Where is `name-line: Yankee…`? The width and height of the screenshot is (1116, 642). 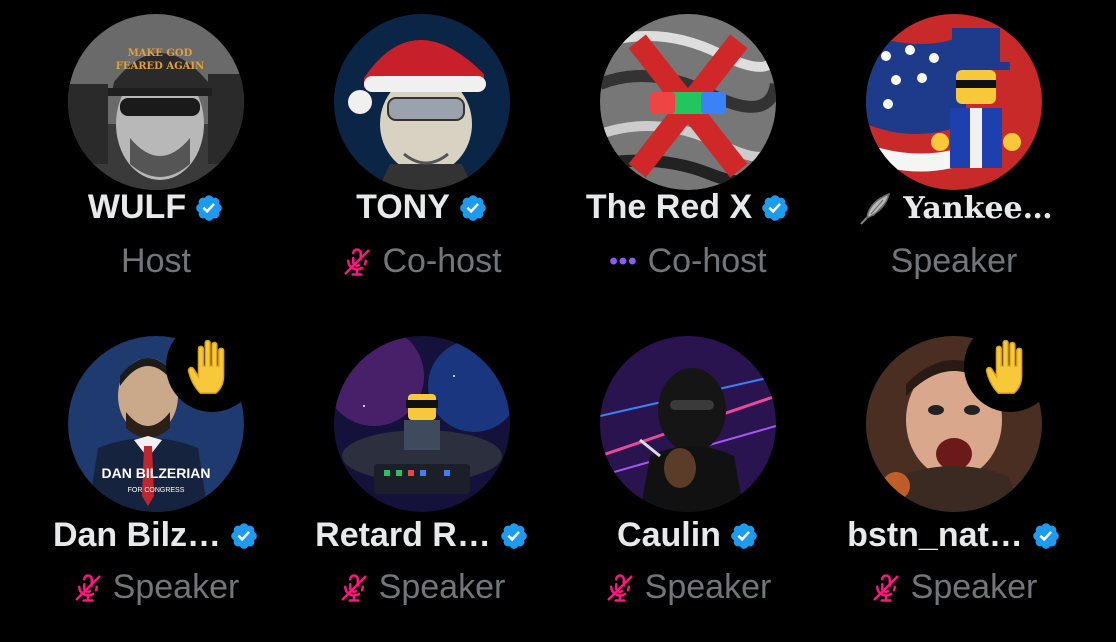 name-line: Yankee… is located at coordinates (954, 208).